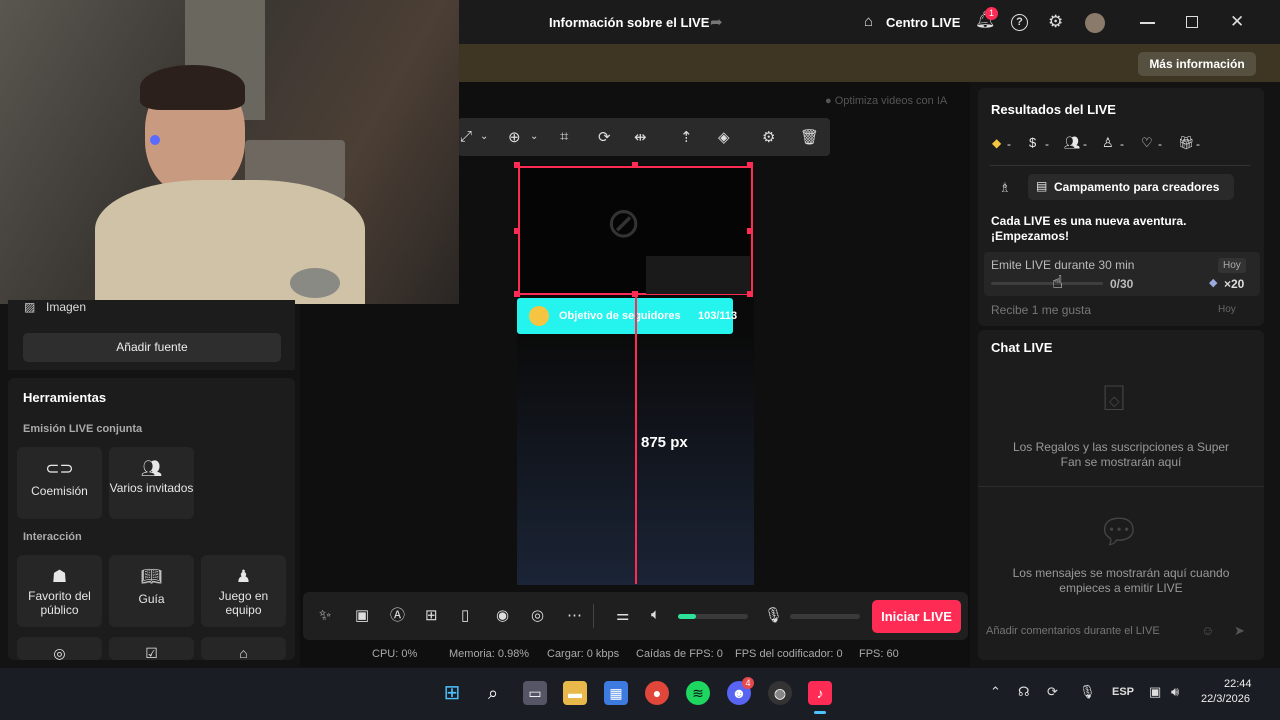  Describe the element at coordinates (1119, 532) in the screenshot. I see `chat-bubble-icon: 💬︎` at that location.